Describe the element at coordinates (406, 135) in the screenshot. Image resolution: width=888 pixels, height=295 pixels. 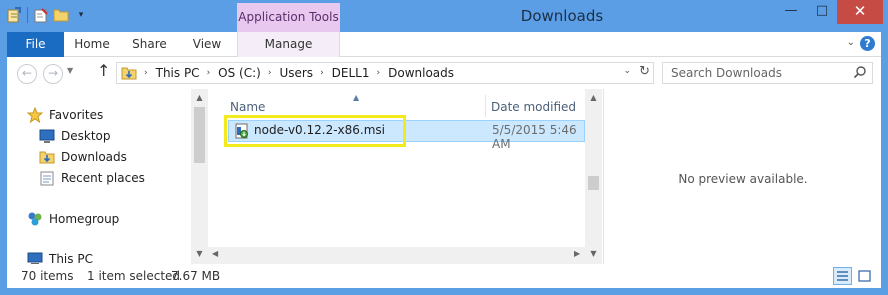
I see `file-row-selected: node-v0.12.2-x86.msi 5/5/2015 5:46 AM` at that location.